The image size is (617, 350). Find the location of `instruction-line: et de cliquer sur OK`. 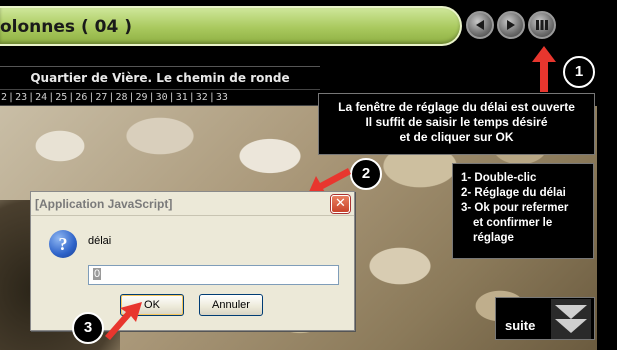

instruction-line: et de cliquer sur OK is located at coordinates (456, 137).